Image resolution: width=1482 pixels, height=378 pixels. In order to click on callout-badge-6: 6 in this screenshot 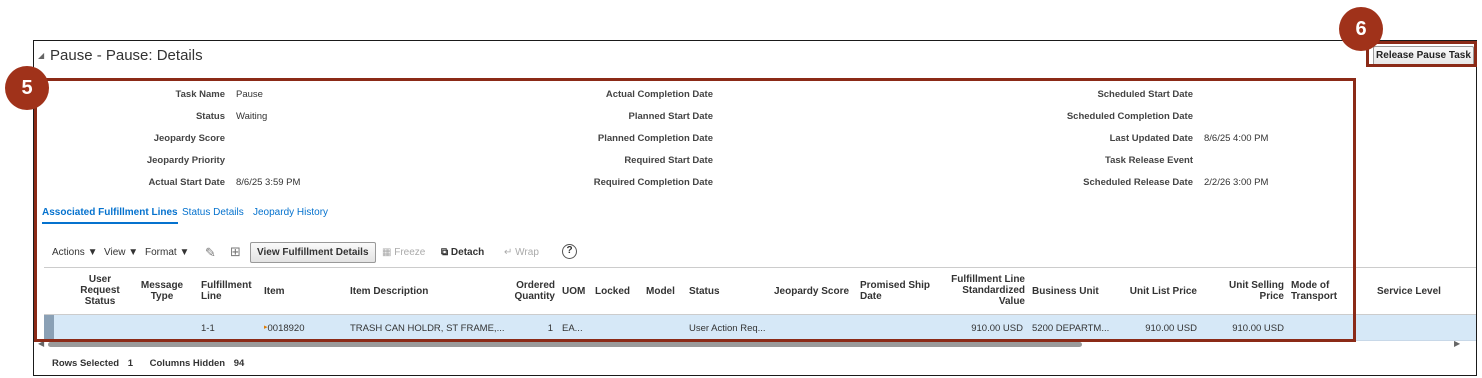, I will do `click(1361, 29)`.